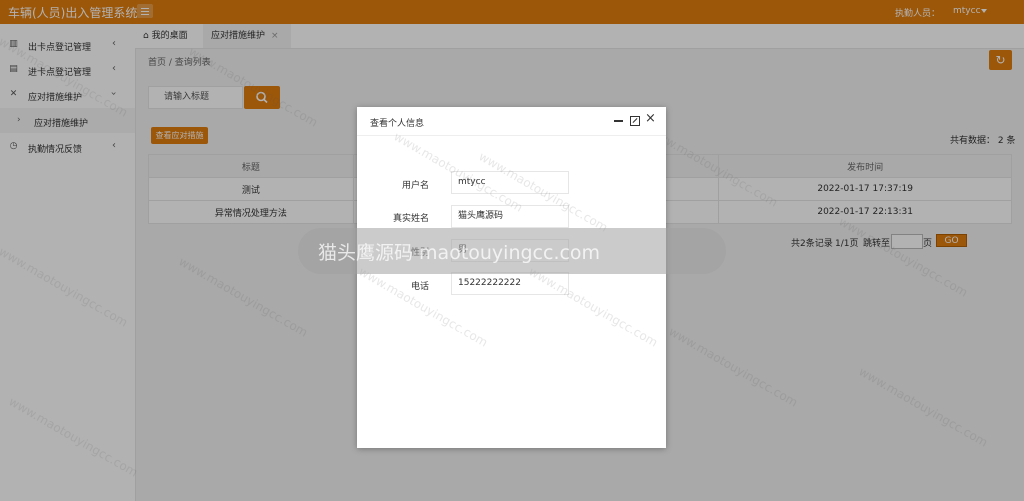 This screenshot has height=501, width=1024. What do you see at coordinates (510, 182) in the screenshot?
I see `username-field: mtycc` at bounding box center [510, 182].